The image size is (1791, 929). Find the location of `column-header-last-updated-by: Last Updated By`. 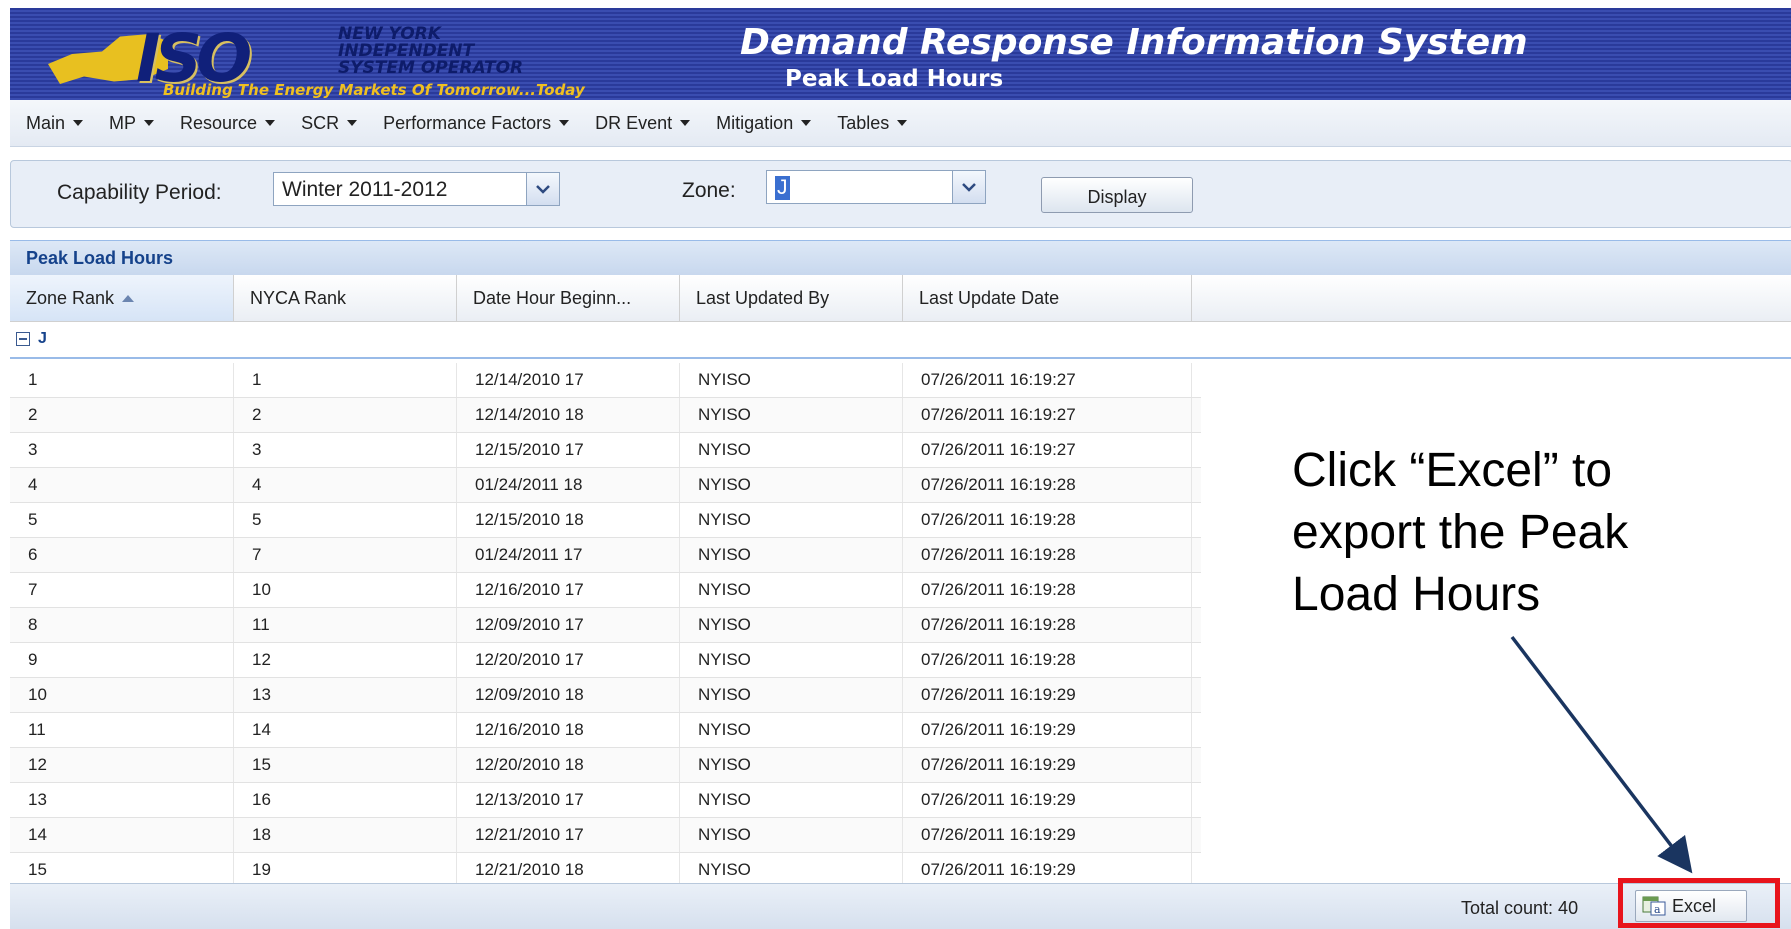

column-header-last-updated-by: Last Updated By is located at coordinates (791, 298).